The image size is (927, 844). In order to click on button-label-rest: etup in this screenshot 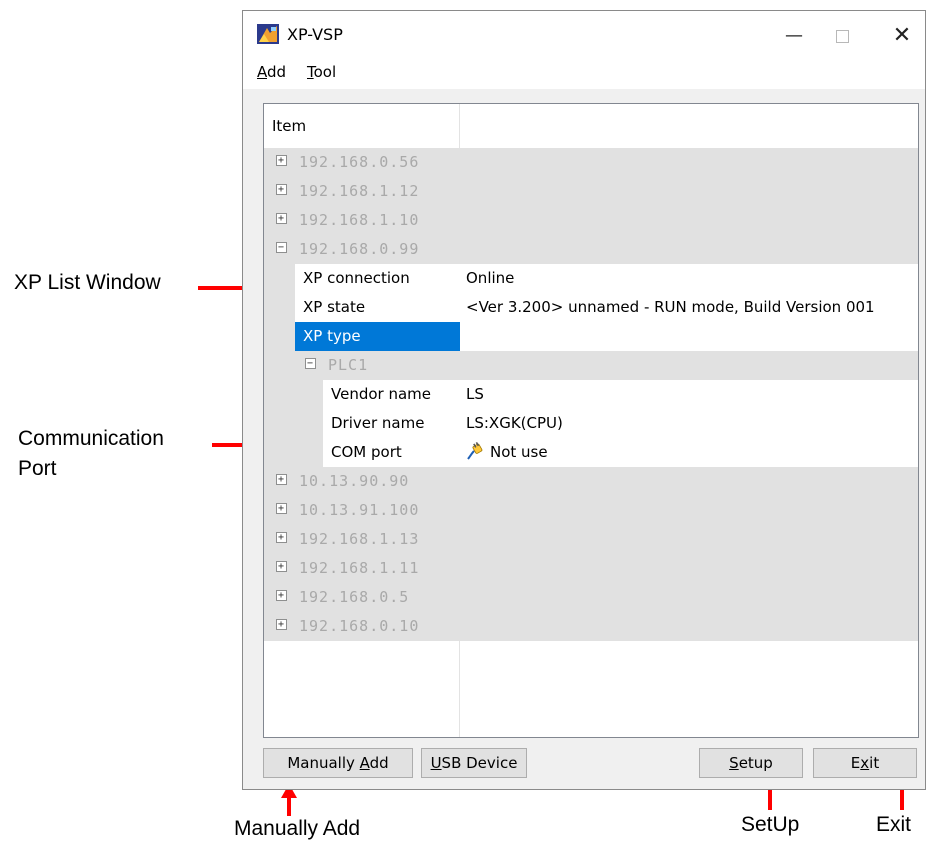, I will do `click(755, 763)`.